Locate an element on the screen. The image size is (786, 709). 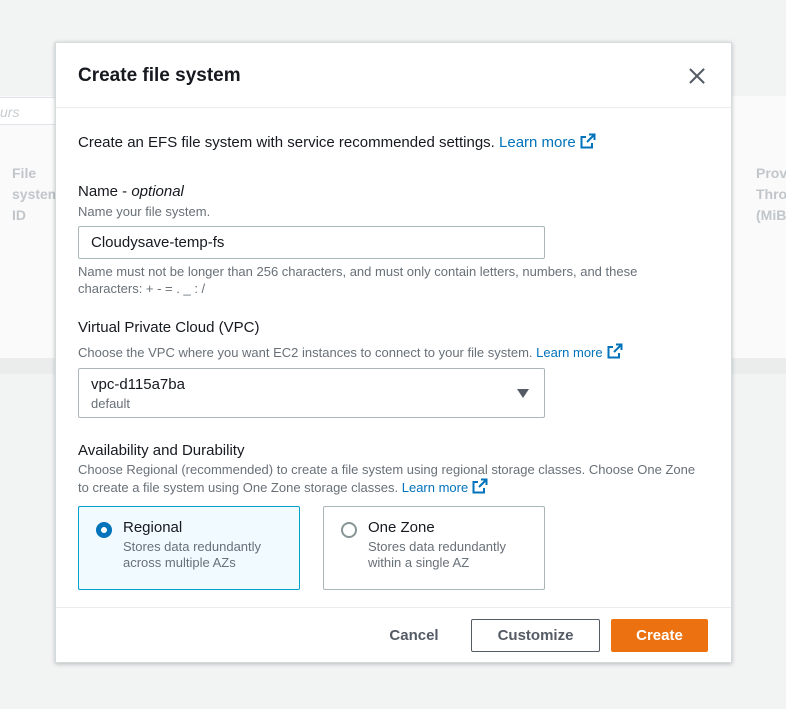
regional-radio is located at coordinates (104, 530).